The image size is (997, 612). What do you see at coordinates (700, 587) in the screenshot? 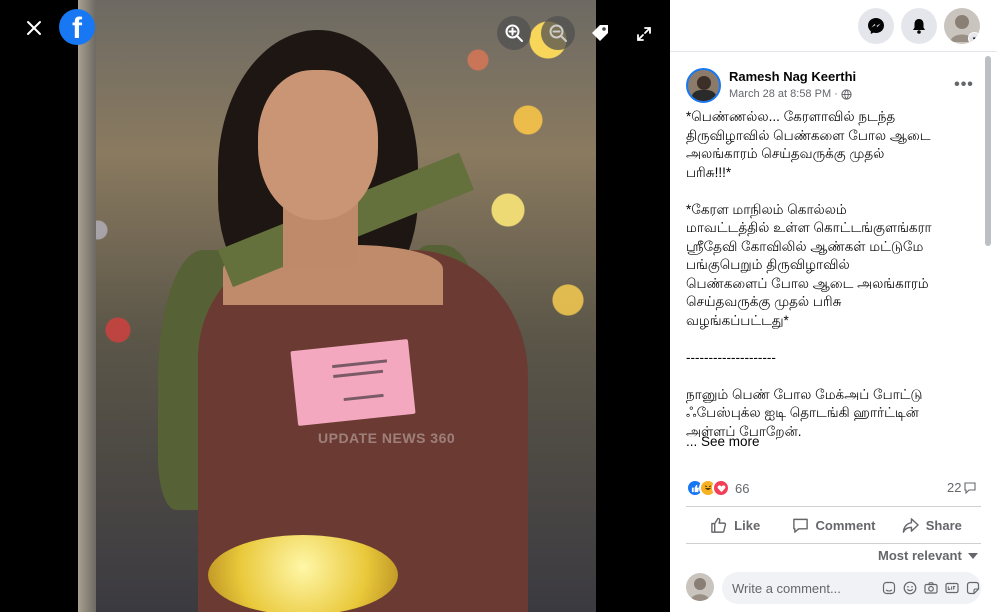
I see `commenter-avatar` at bounding box center [700, 587].